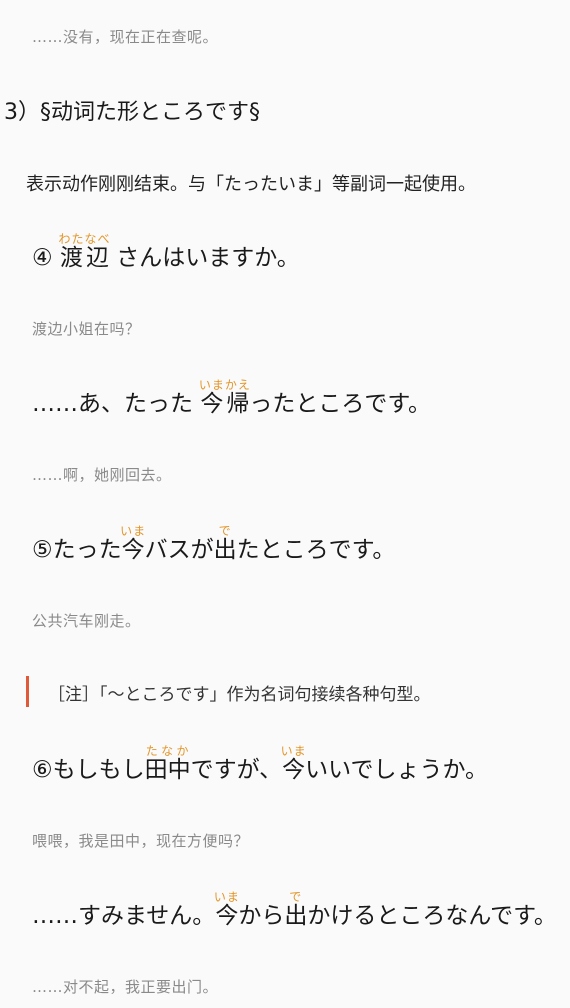 Image resolution: width=570 pixels, height=1008 pixels. I want to click on section-heading: 3）§动词た形ところです§, so click(132, 112).